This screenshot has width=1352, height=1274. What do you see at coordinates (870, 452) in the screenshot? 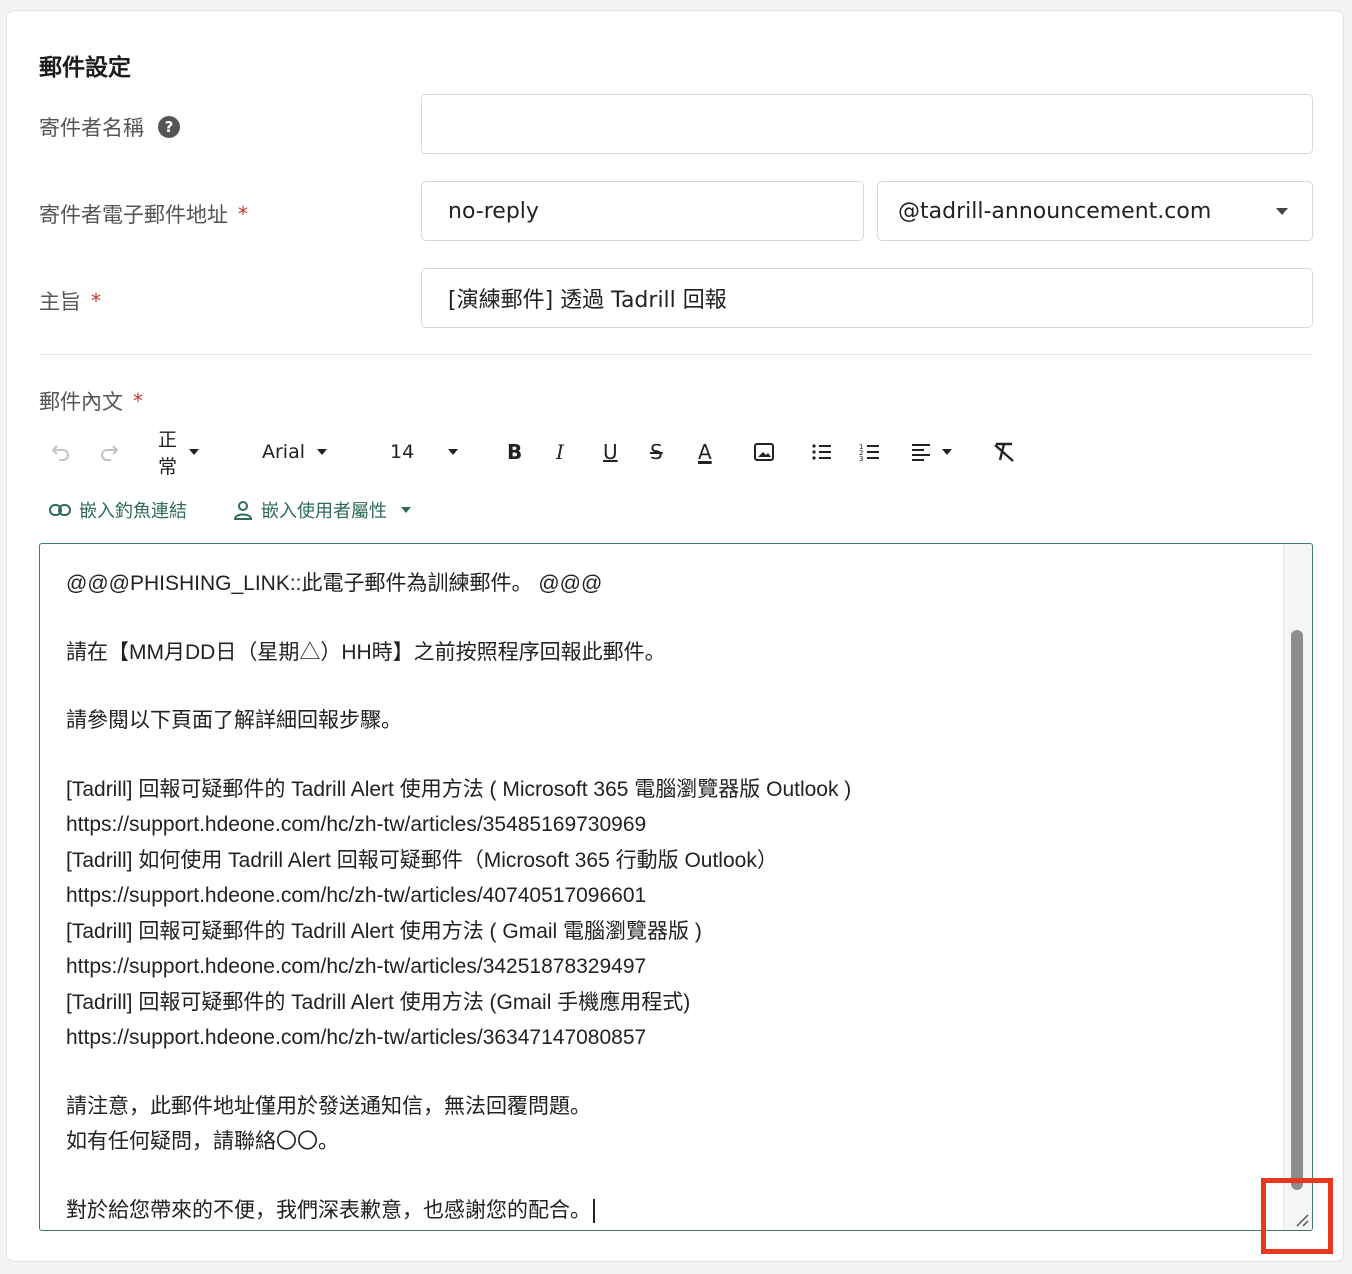
I see `numbered-list-icon: 123` at bounding box center [870, 452].